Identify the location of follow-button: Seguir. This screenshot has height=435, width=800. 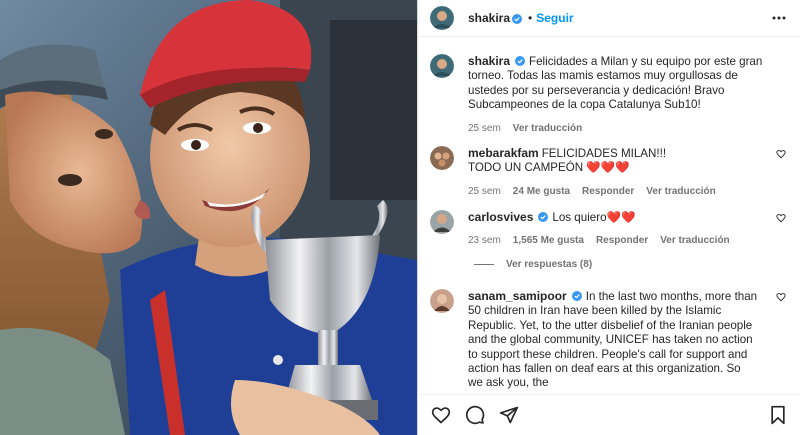
(554, 18).